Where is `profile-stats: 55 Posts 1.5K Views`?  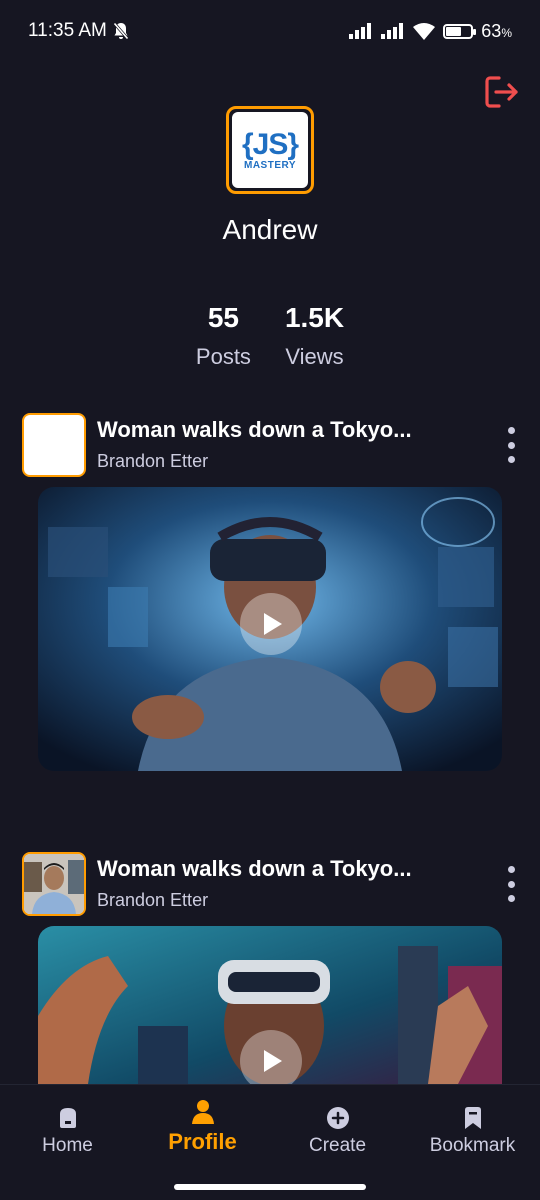 profile-stats: 55 Posts 1.5K Views is located at coordinates (270, 336).